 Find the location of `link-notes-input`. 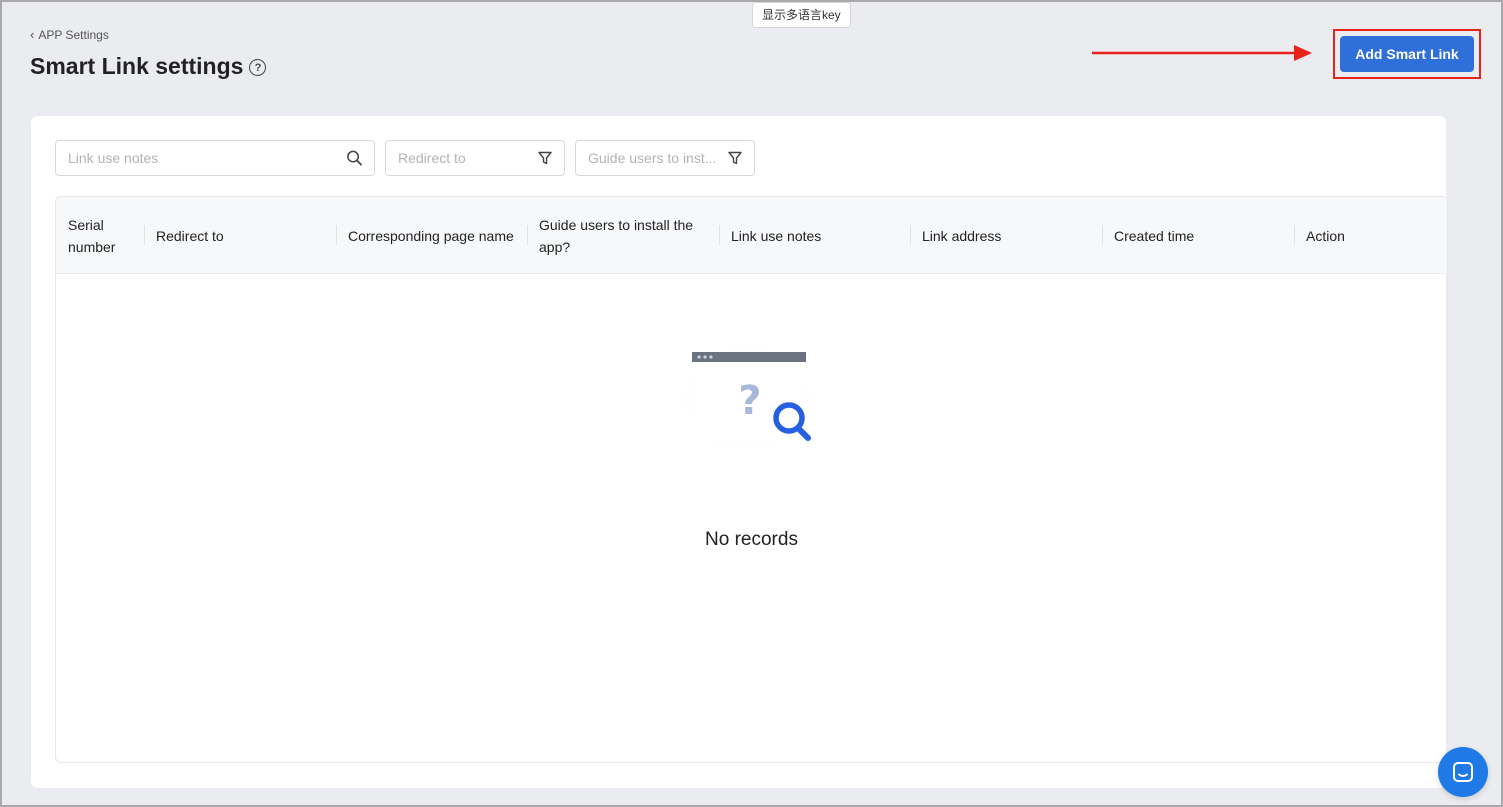

link-notes-input is located at coordinates (207, 158).